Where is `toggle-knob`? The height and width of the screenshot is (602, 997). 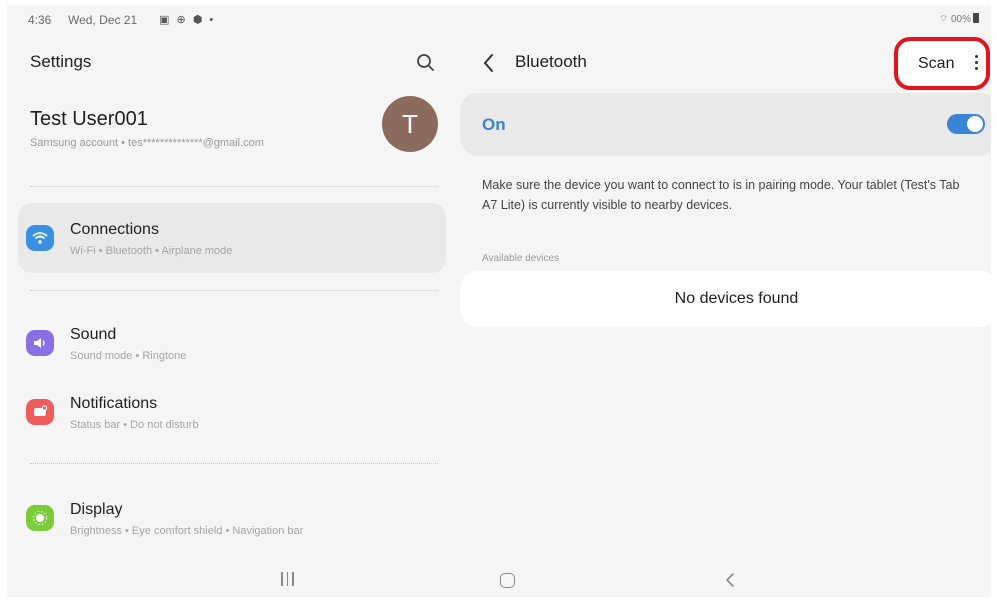
toggle-knob is located at coordinates (975, 124).